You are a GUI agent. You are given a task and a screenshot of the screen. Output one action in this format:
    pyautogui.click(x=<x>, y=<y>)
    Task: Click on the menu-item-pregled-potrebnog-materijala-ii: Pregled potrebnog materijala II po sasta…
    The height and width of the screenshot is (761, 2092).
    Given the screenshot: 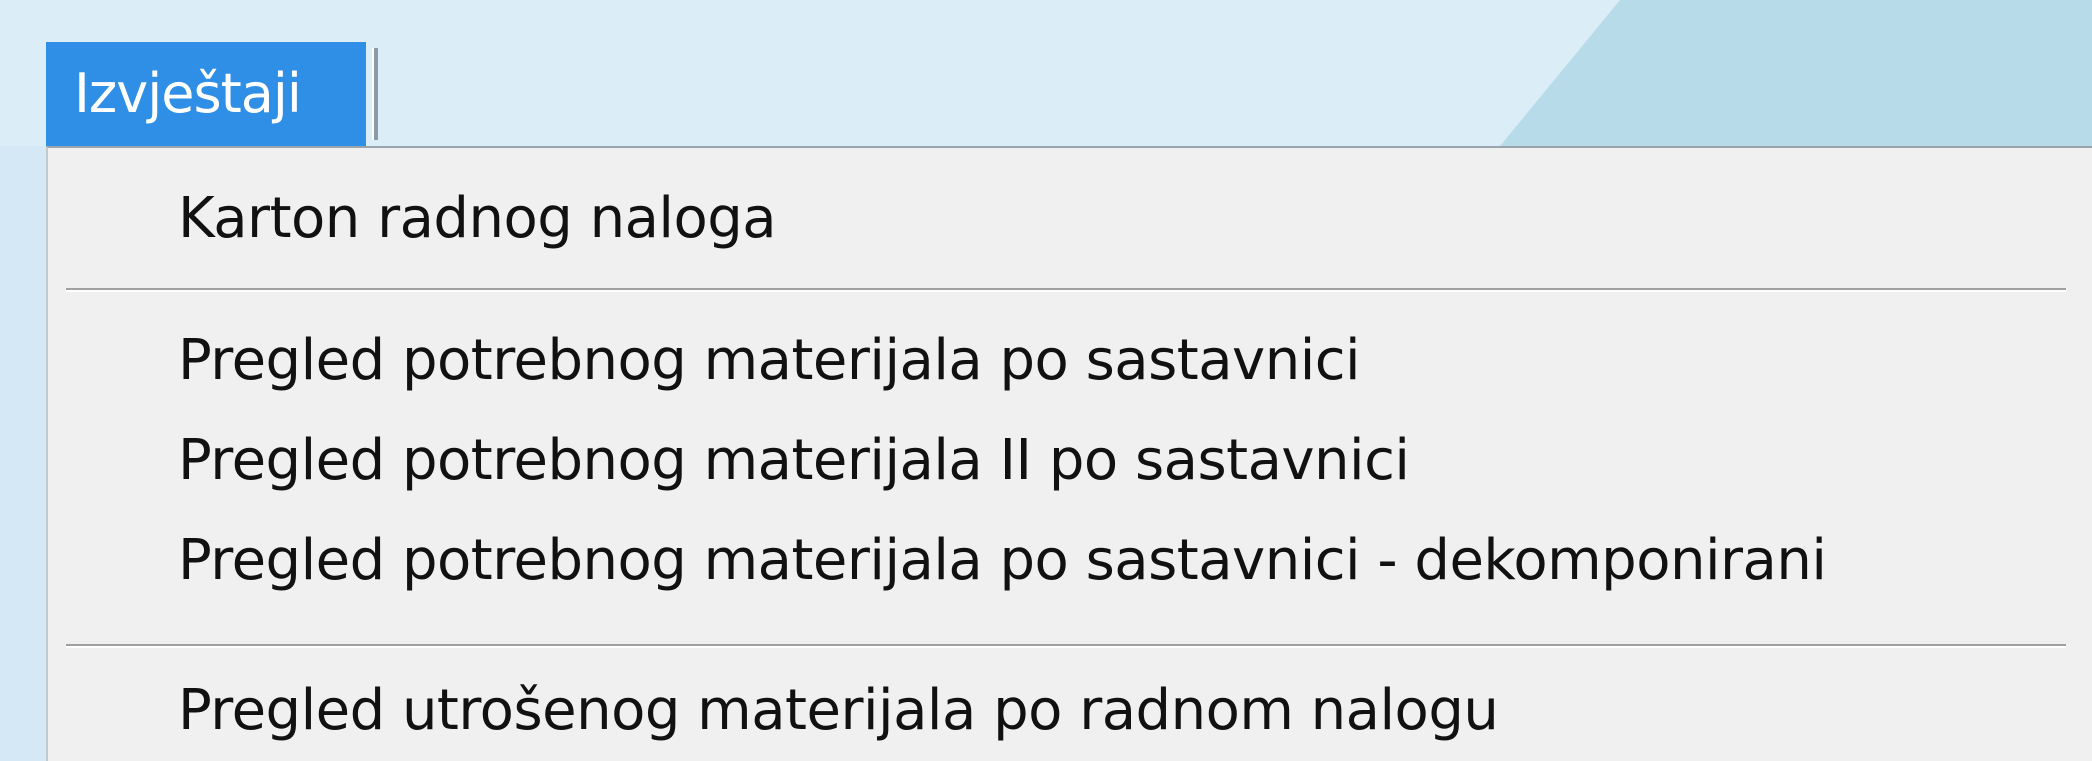 What is the action you would take?
    pyautogui.click(x=794, y=460)
    